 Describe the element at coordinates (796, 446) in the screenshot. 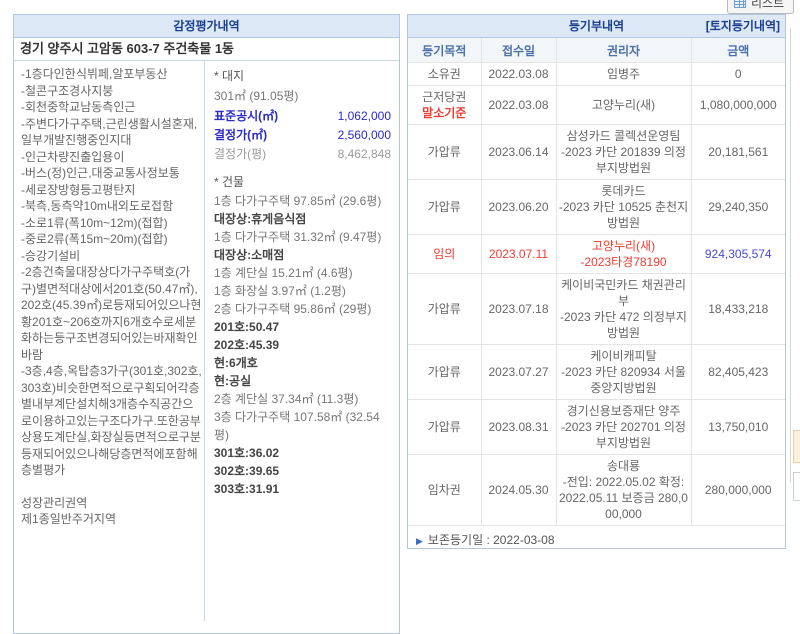

I see `adjacent-panel-sliver` at that location.